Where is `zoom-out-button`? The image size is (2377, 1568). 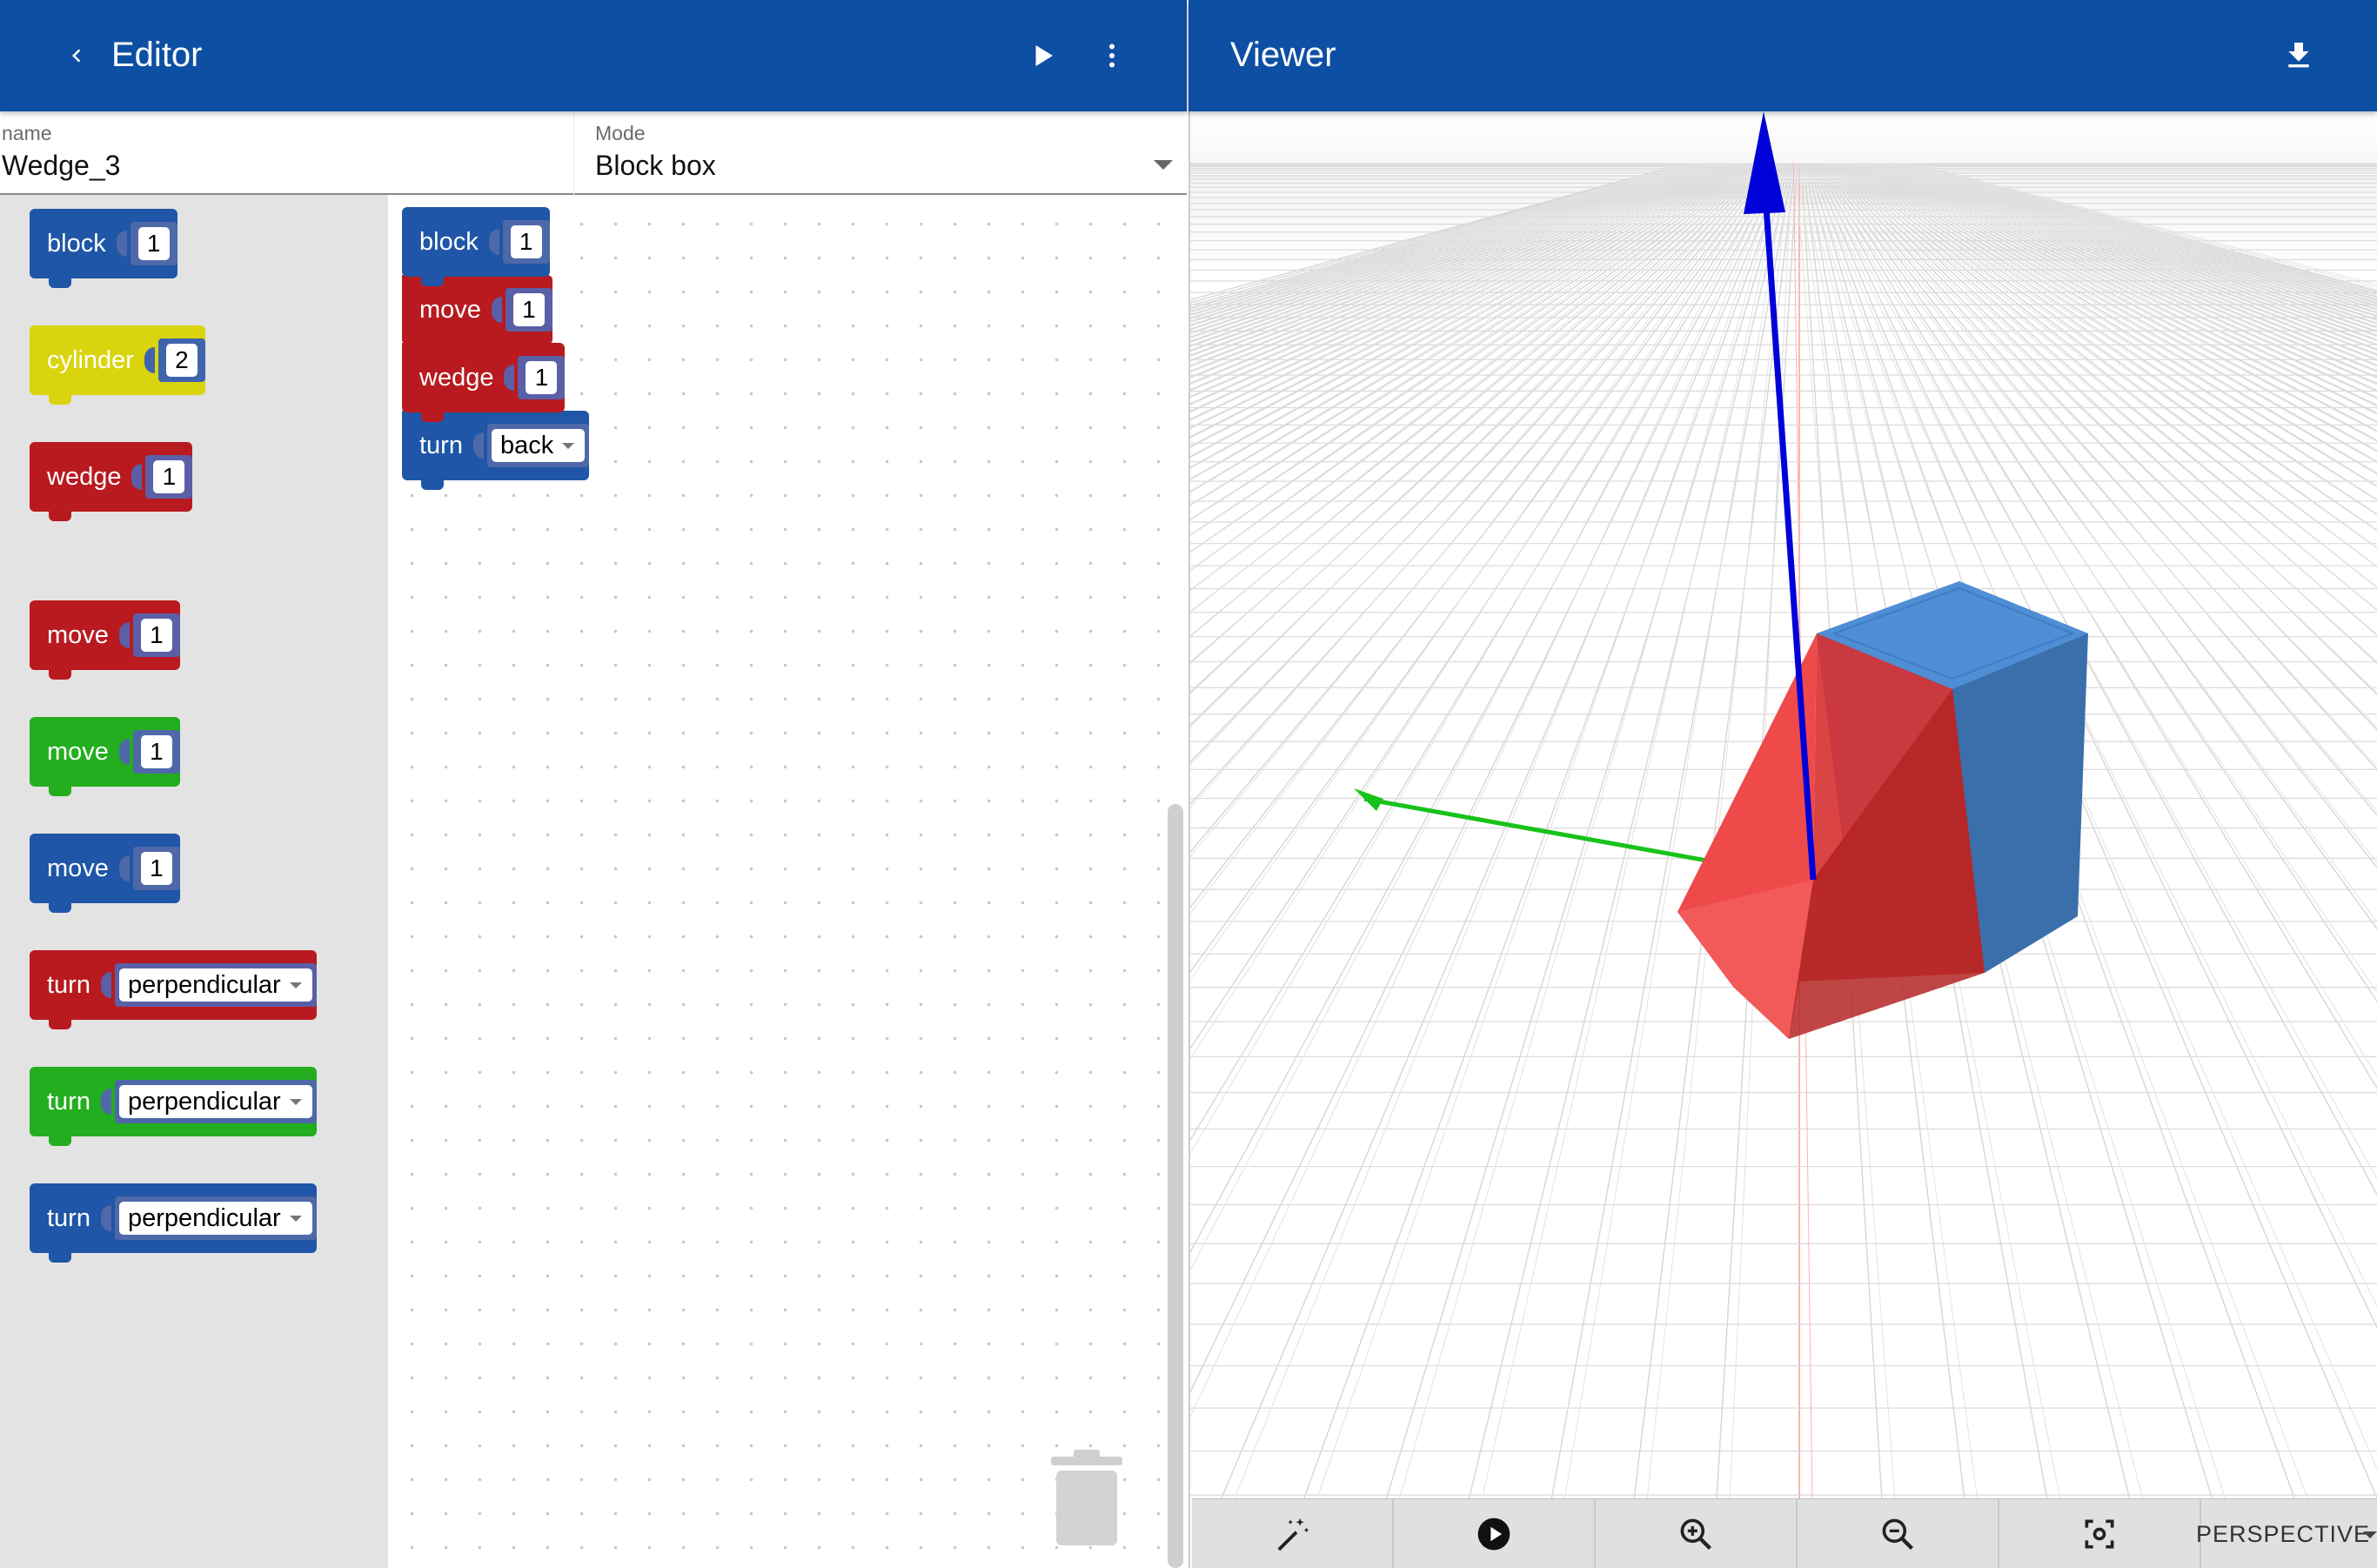
zoom-out-button is located at coordinates (1898, 1534).